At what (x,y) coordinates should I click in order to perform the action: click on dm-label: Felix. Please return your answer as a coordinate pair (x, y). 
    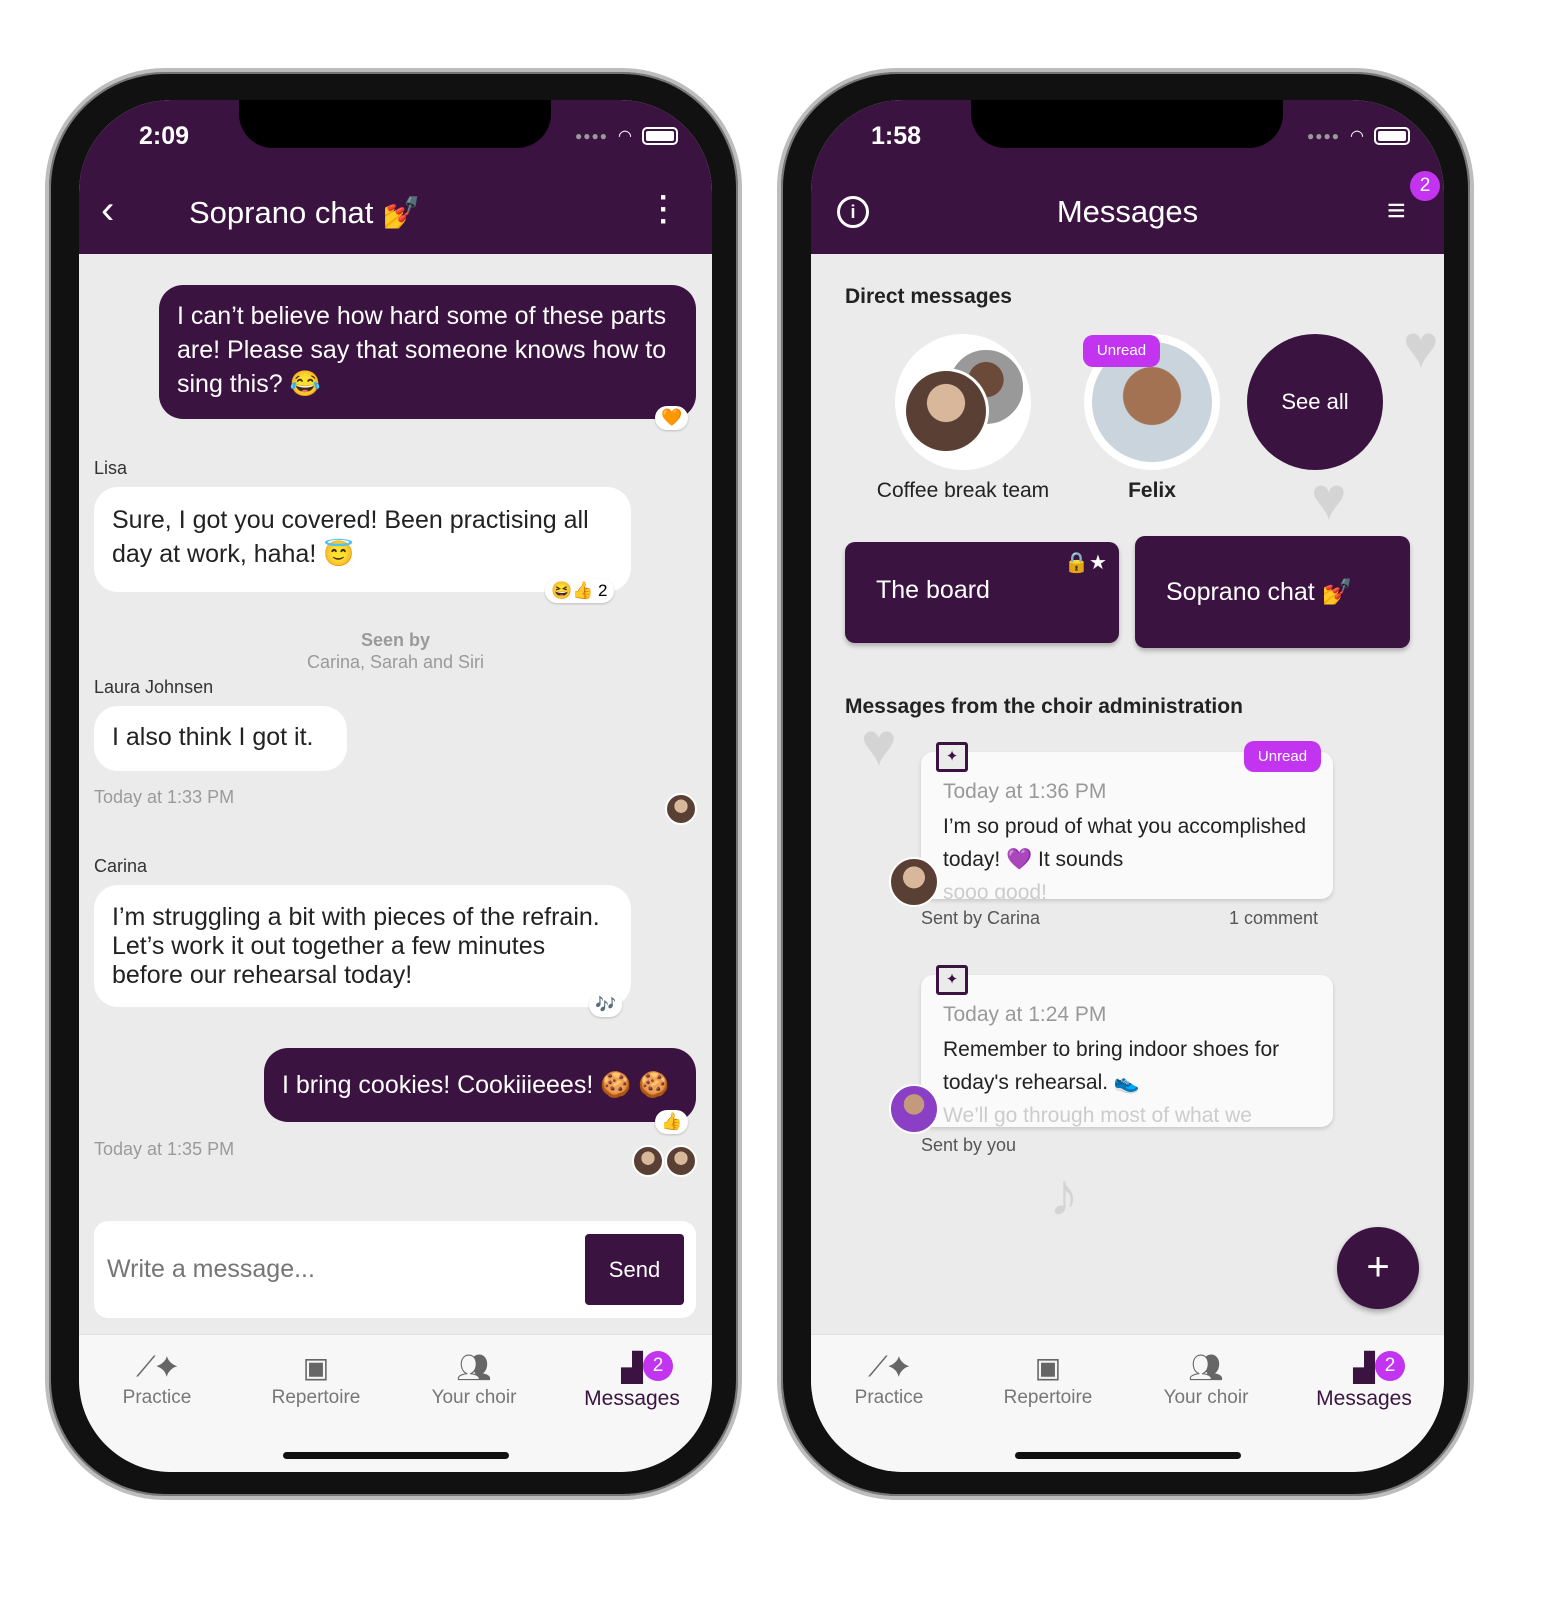
    Looking at the image, I should click on (1152, 490).